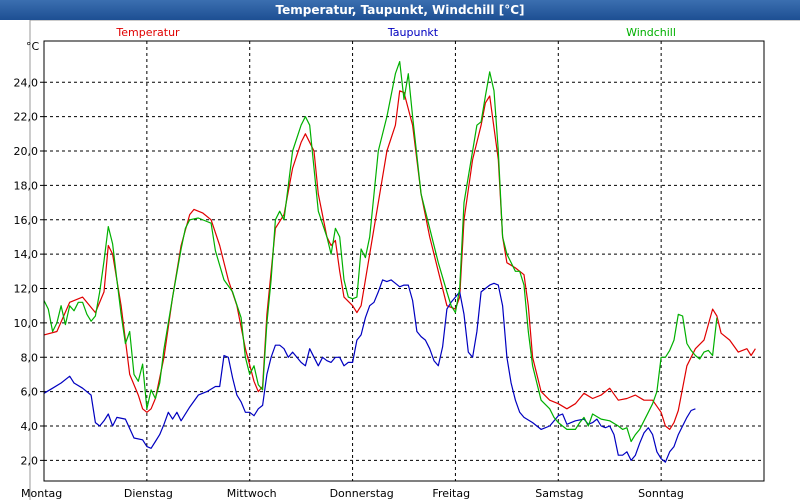 The width and height of the screenshot is (800, 500). Describe the element at coordinates (26, 254) in the screenshot. I see `y-tick-label: 14,0` at that location.